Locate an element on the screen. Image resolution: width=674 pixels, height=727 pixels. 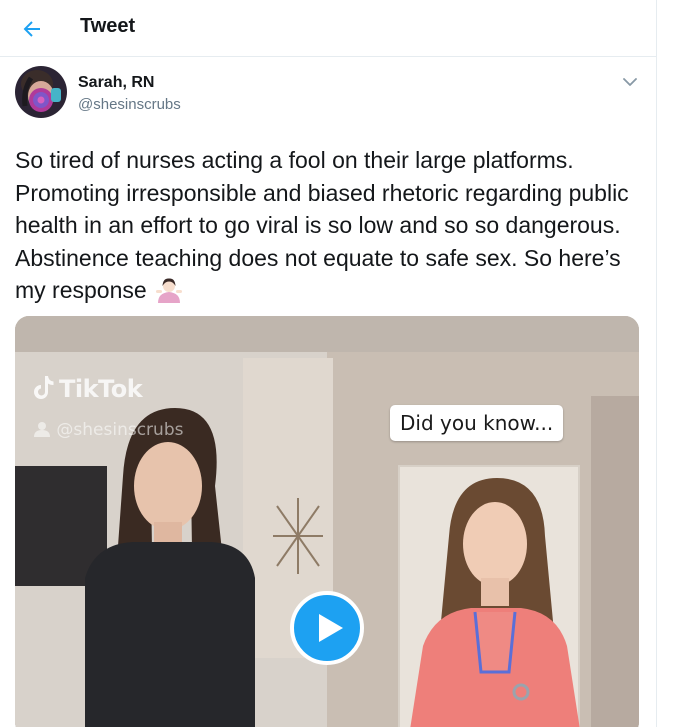
back-button is located at coordinates (32, 29).